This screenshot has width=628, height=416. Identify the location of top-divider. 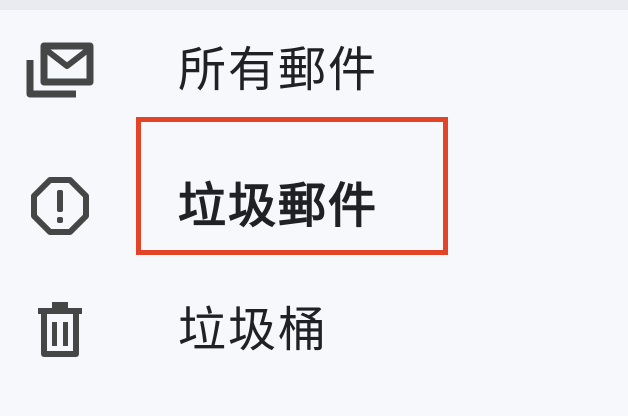
(314, 5).